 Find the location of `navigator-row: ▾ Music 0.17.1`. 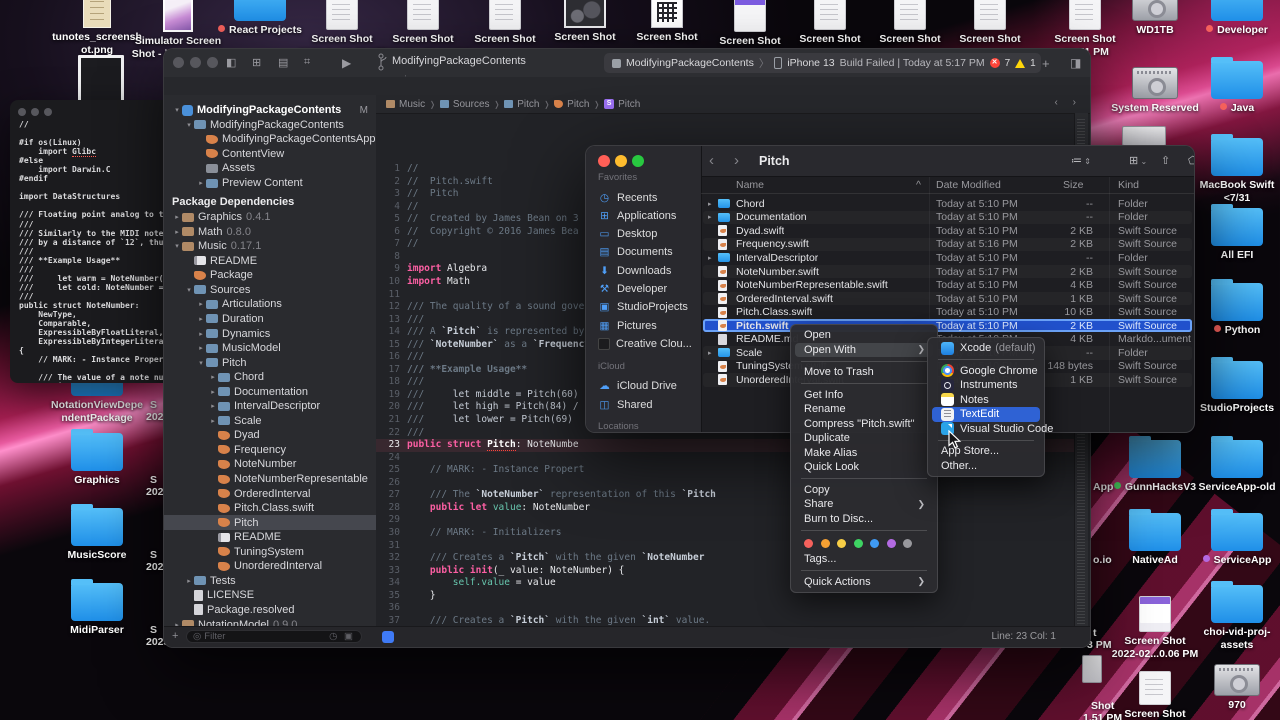

navigator-row: ▾ Music 0.17.1 is located at coordinates (270, 246).